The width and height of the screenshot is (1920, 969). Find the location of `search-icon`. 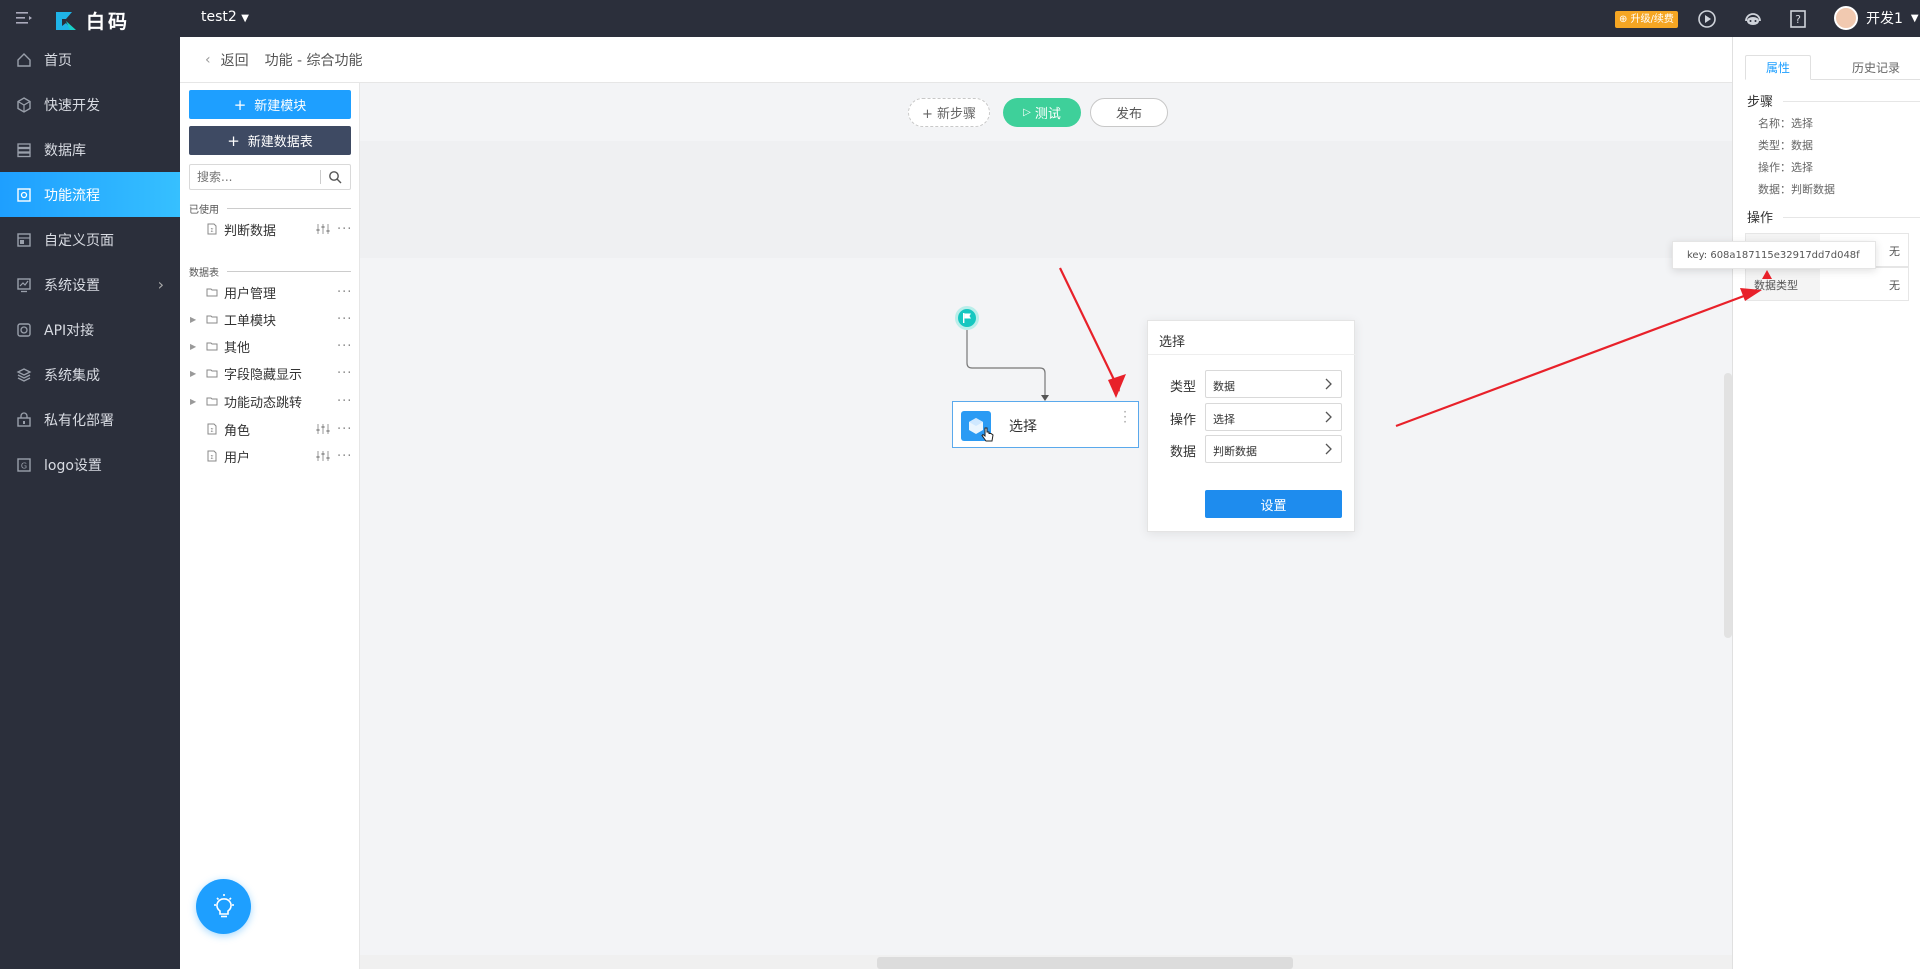

search-icon is located at coordinates (335, 177).